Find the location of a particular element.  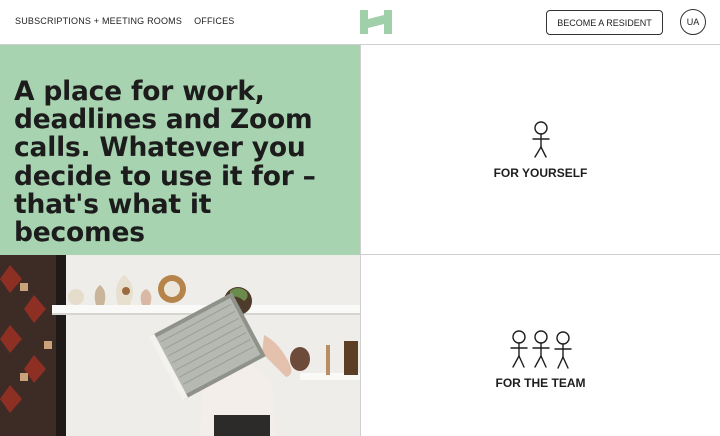

single-person-icon is located at coordinates (541, 139).